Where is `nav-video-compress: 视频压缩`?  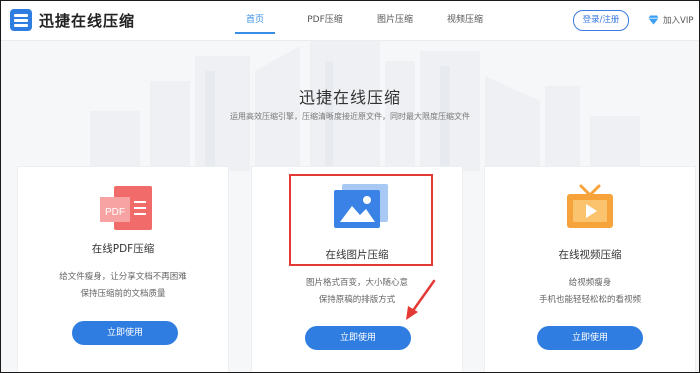
nav-video-compress: 视频压缩 is located at coordinates (465, 20).